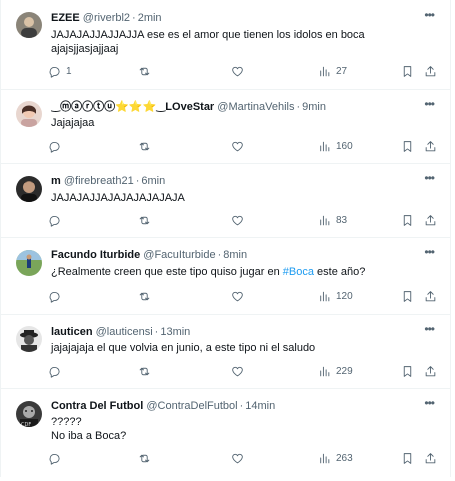  I want to click on tweet-actions: 160, so click(242, 148).